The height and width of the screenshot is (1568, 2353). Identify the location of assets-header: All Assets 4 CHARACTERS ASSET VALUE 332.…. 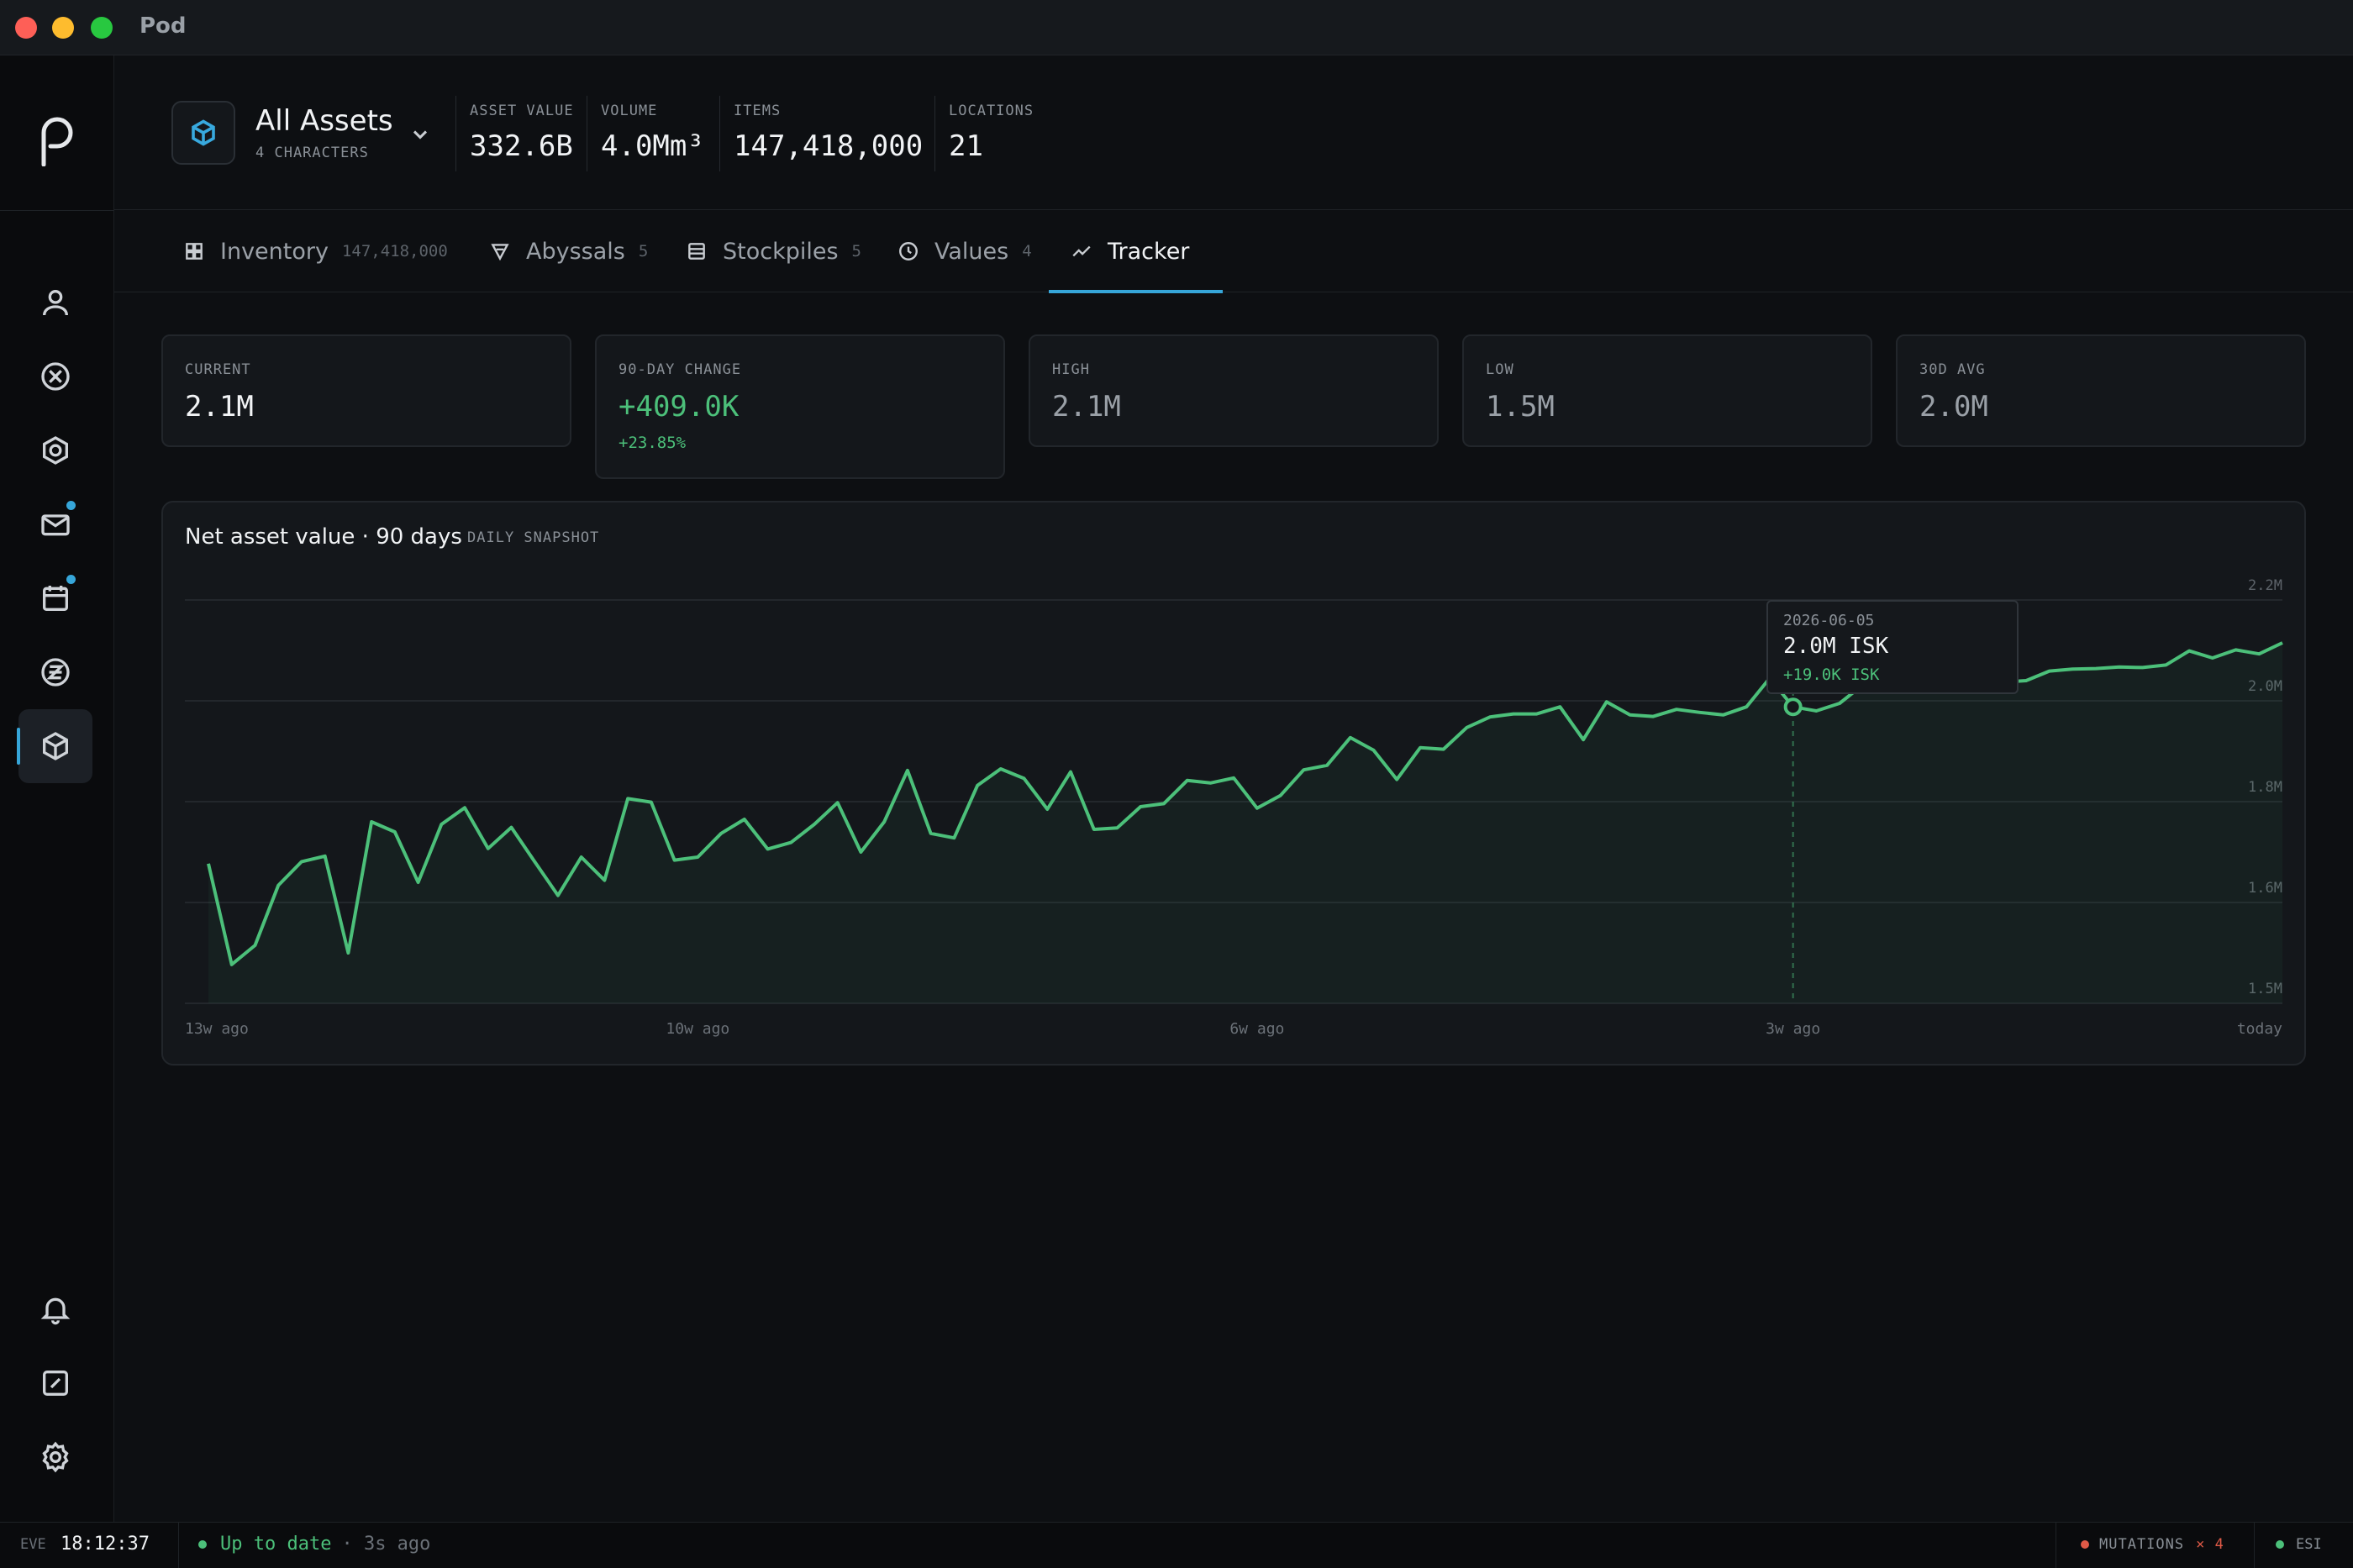
(1233, 133).